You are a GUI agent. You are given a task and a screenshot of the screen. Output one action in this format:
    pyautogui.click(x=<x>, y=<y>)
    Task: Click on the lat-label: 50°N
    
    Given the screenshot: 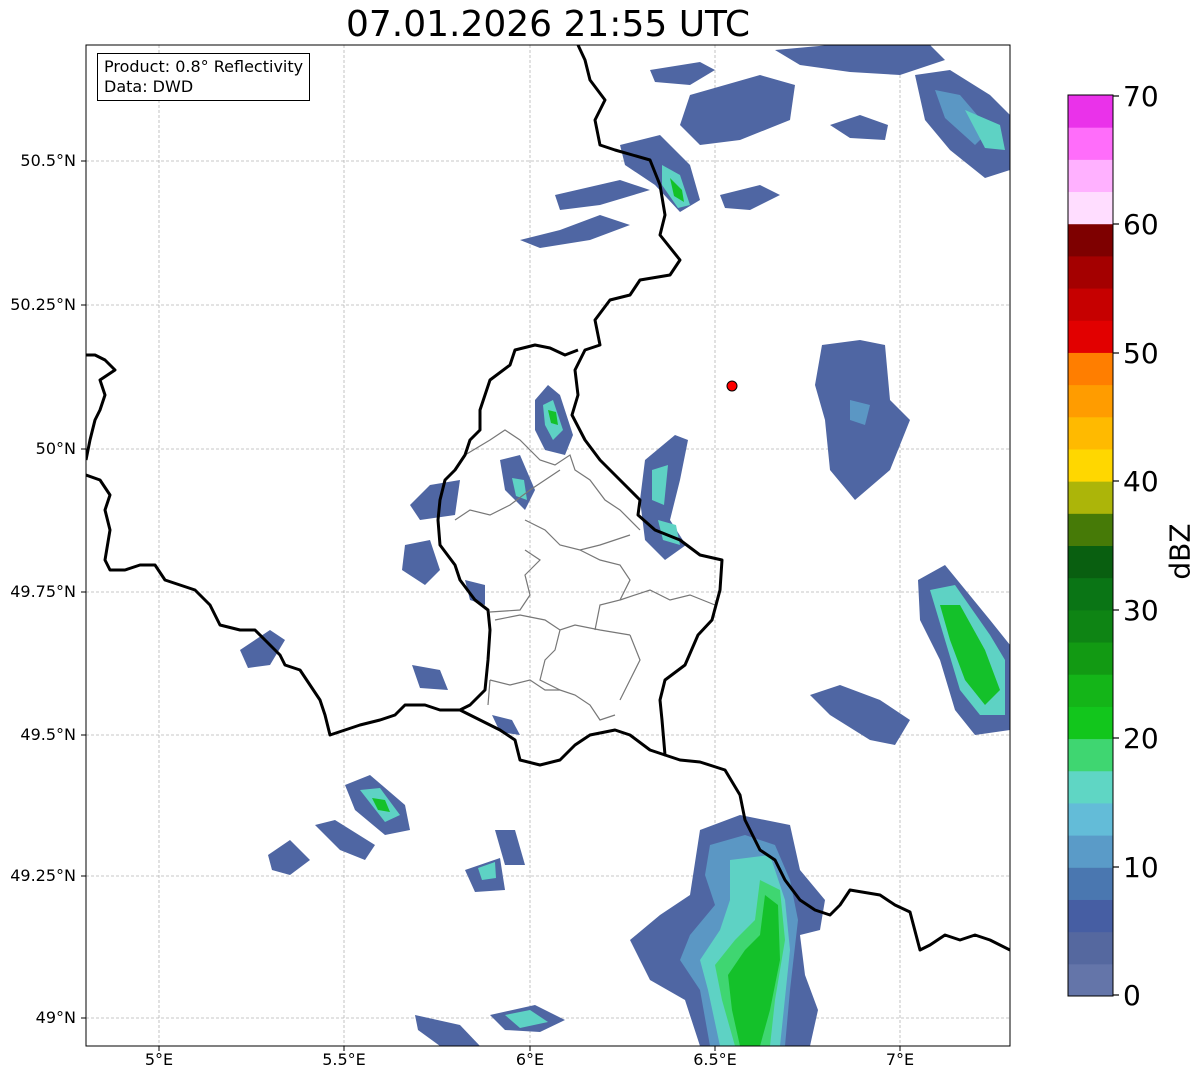 What is the action you would take?
    pyautogui.click(x=55, y=448)
    